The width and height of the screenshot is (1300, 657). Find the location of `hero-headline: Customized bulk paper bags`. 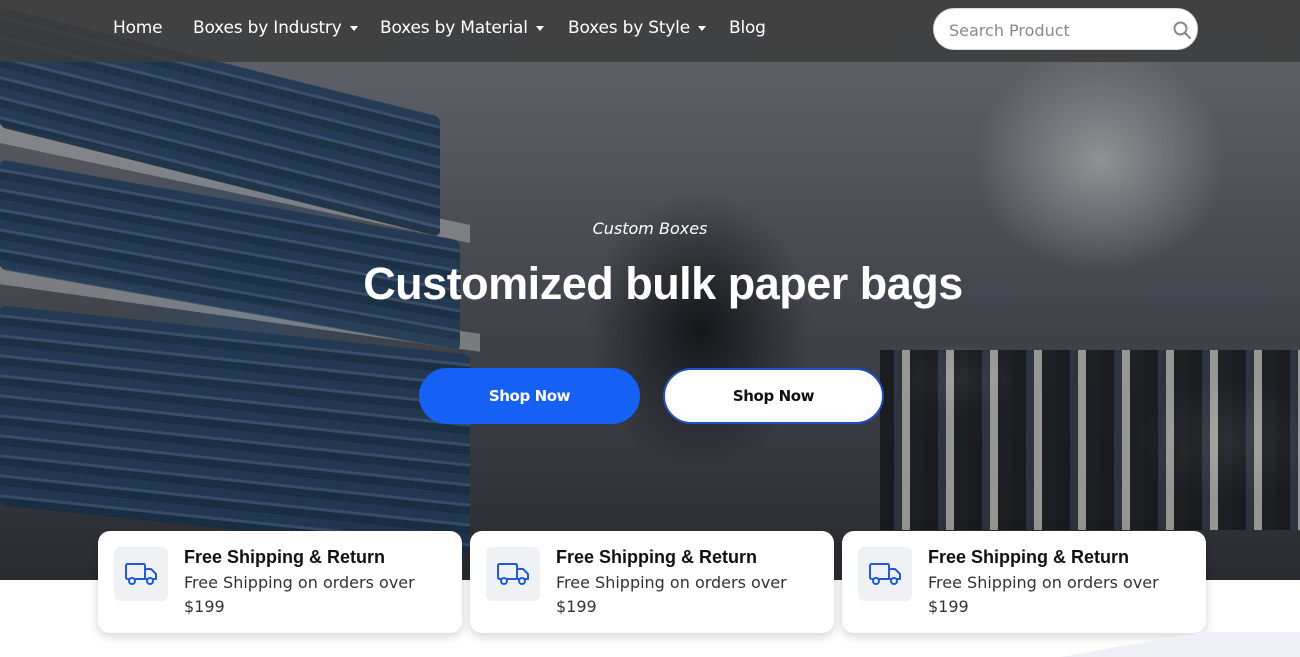

hero-headline: Customized bulk paper bags is located at coordinates (663, 283).